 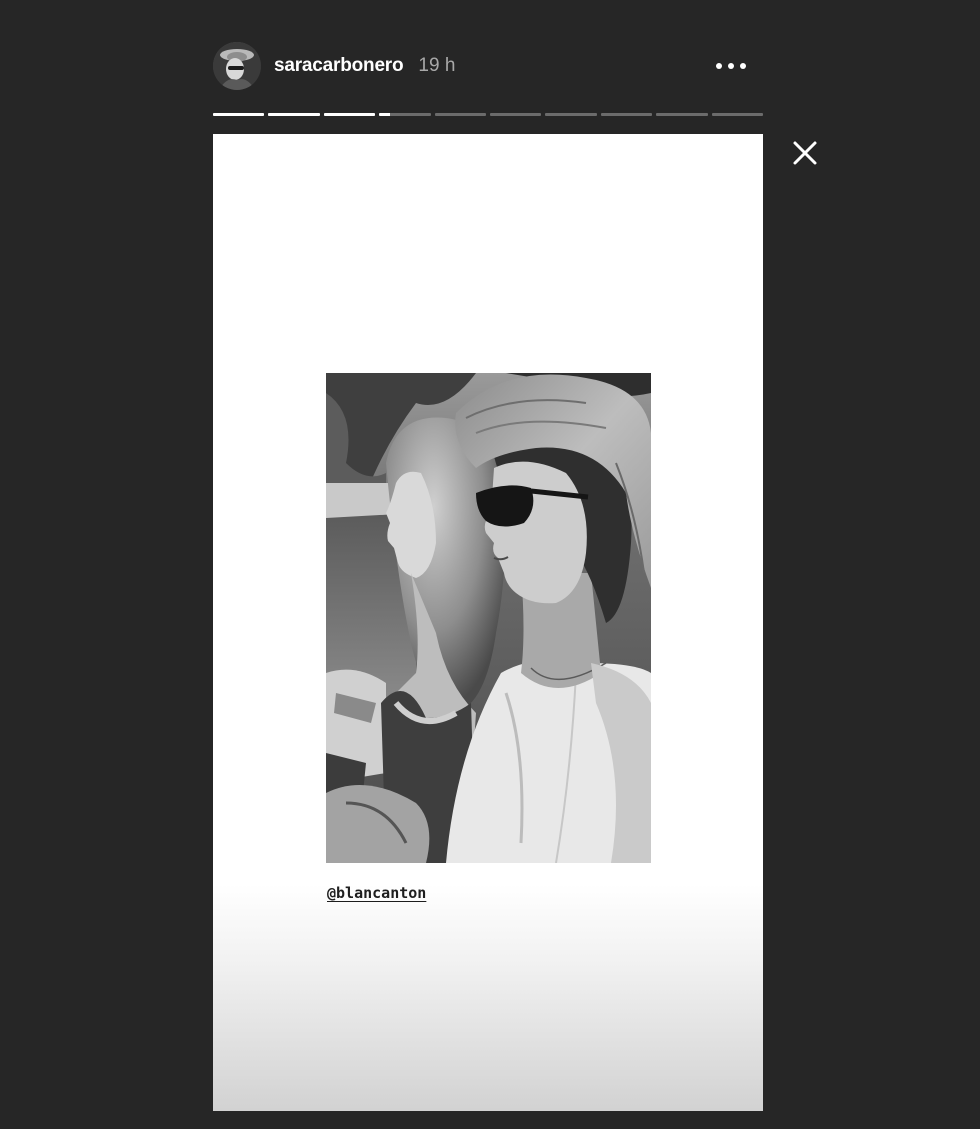 What do you see at coordinates (437, 65) in the screenshot?
I see `timestamp: 19 h` at bounding box center [437, 65].